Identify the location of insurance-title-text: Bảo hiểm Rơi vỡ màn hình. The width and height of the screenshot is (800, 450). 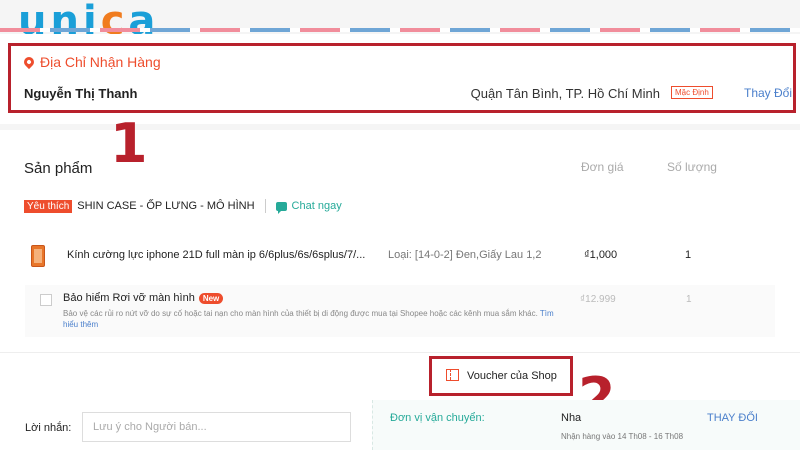
(129, 298).